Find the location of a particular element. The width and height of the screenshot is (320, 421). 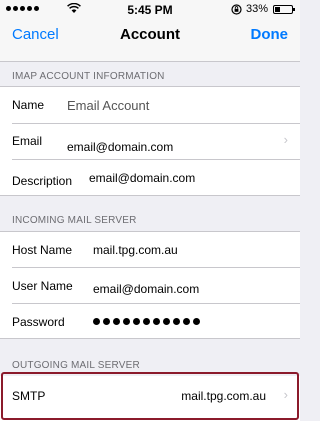

battery-icon is located at coordinates (284, 9).